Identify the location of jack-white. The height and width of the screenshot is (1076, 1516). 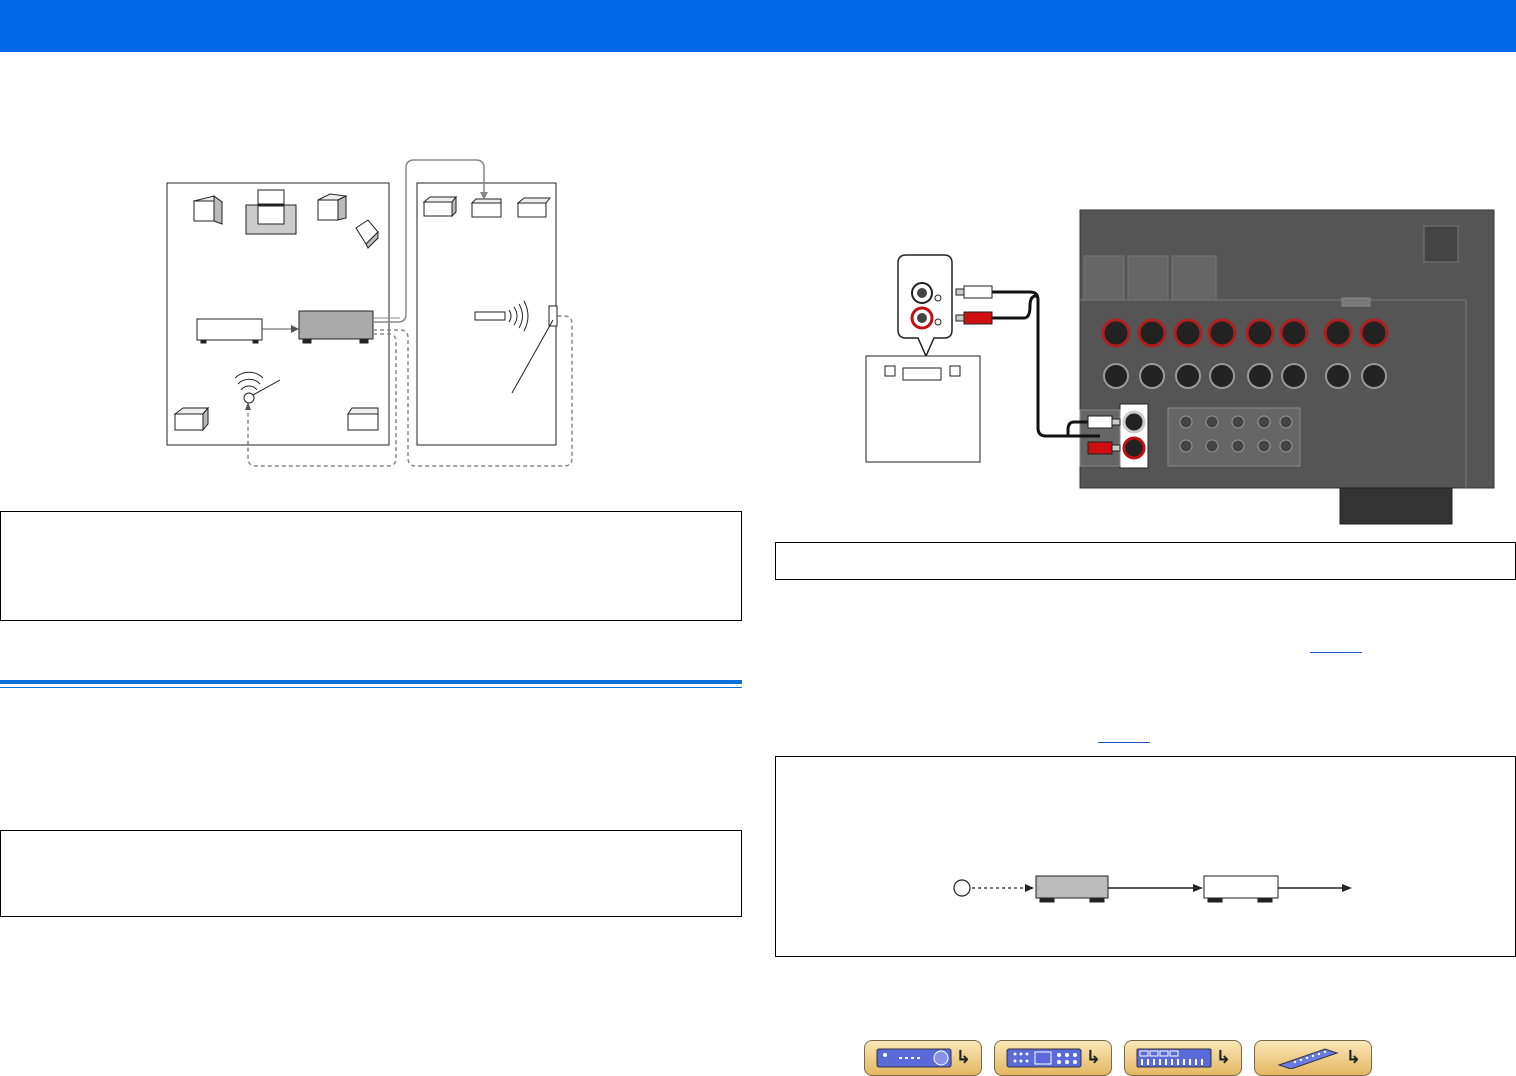
(1134, 422).